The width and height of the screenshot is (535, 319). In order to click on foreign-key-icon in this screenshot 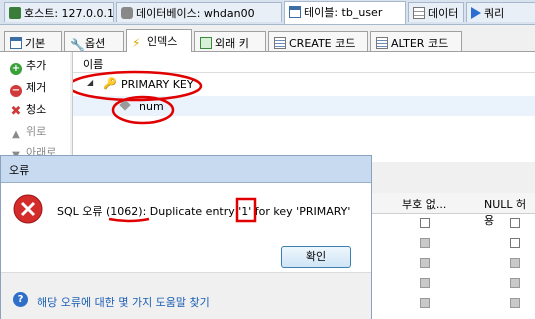, I will do `click(206, 43)`.